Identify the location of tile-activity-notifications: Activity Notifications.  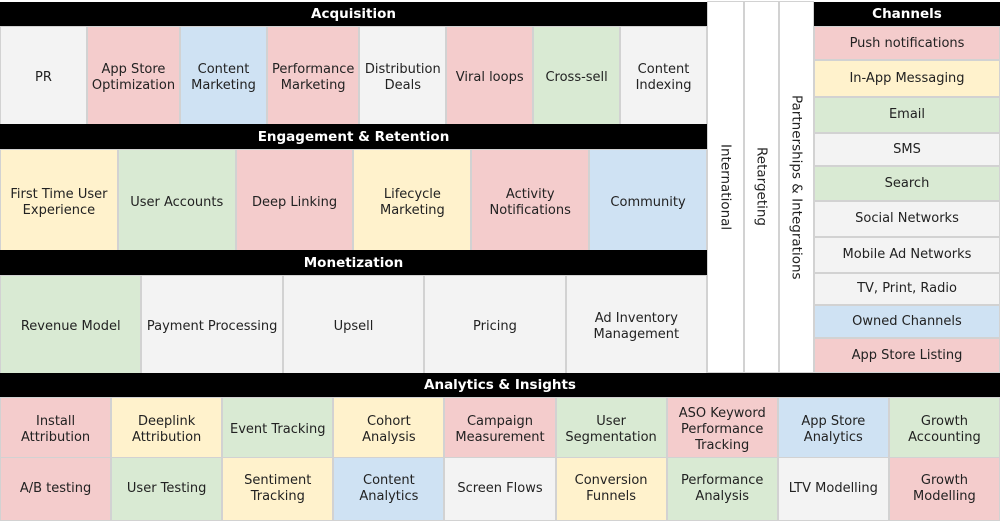
(530, 202).